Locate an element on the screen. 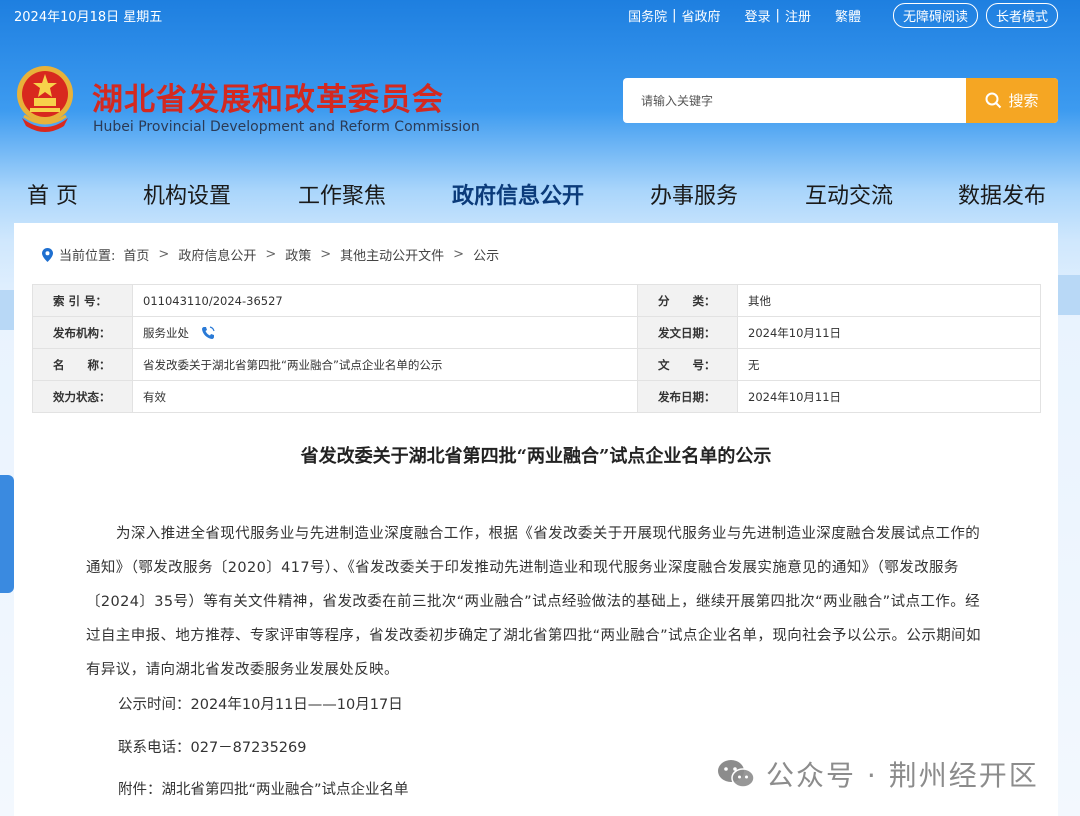 This screenshot has width=1080, height=816. phone-icon is located at coordinates (208, 333).